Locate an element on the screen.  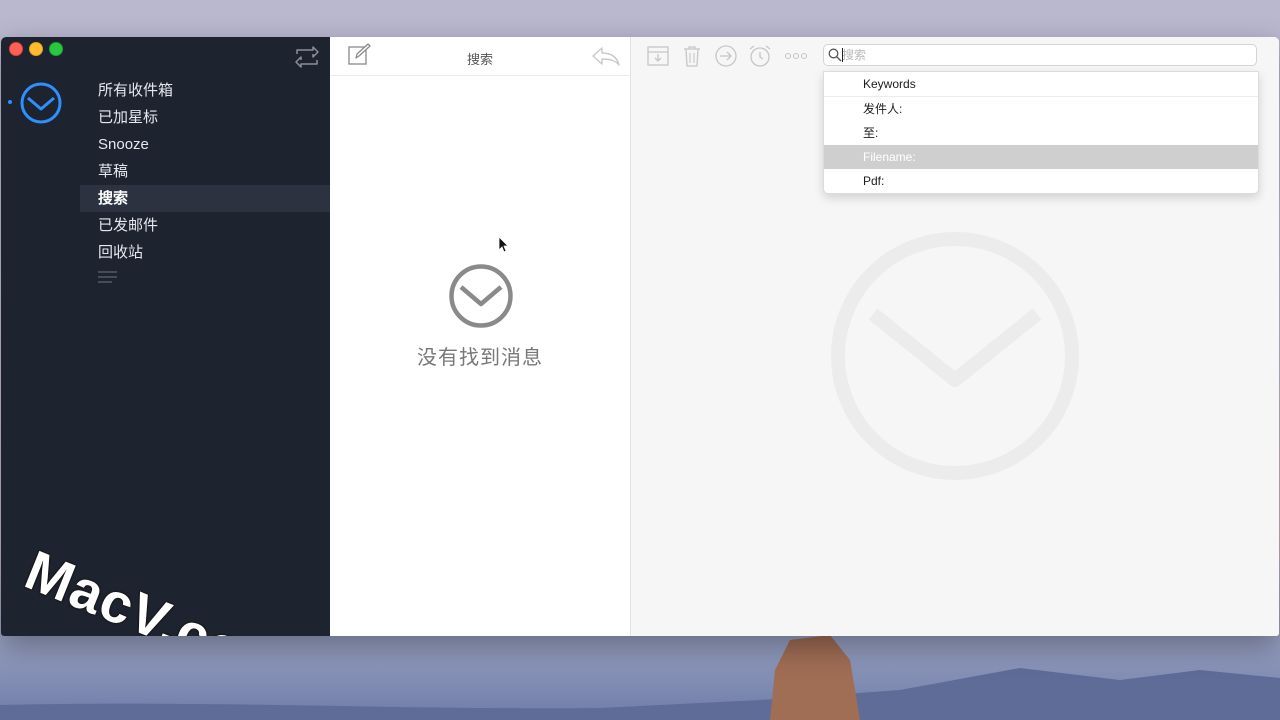
reply-icon is located at coordinates (606, 56).